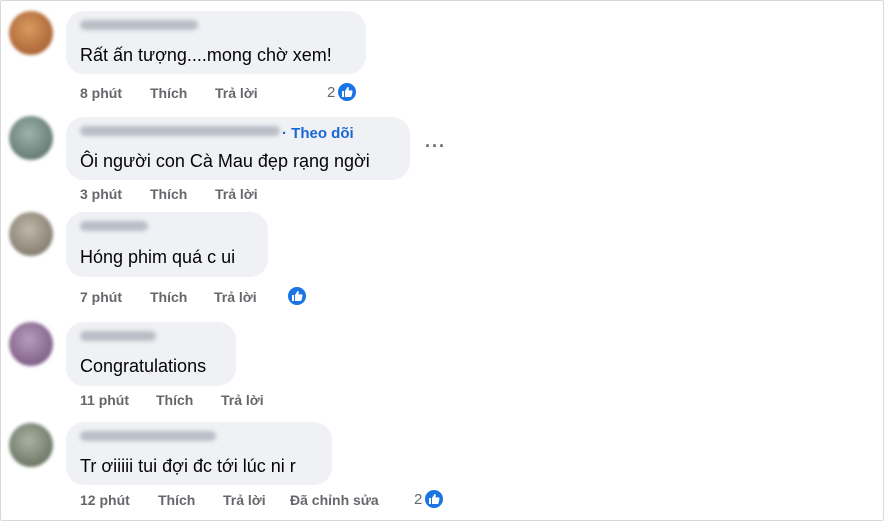  I want to click on timestamp: 8 phút, so click(101, 93).